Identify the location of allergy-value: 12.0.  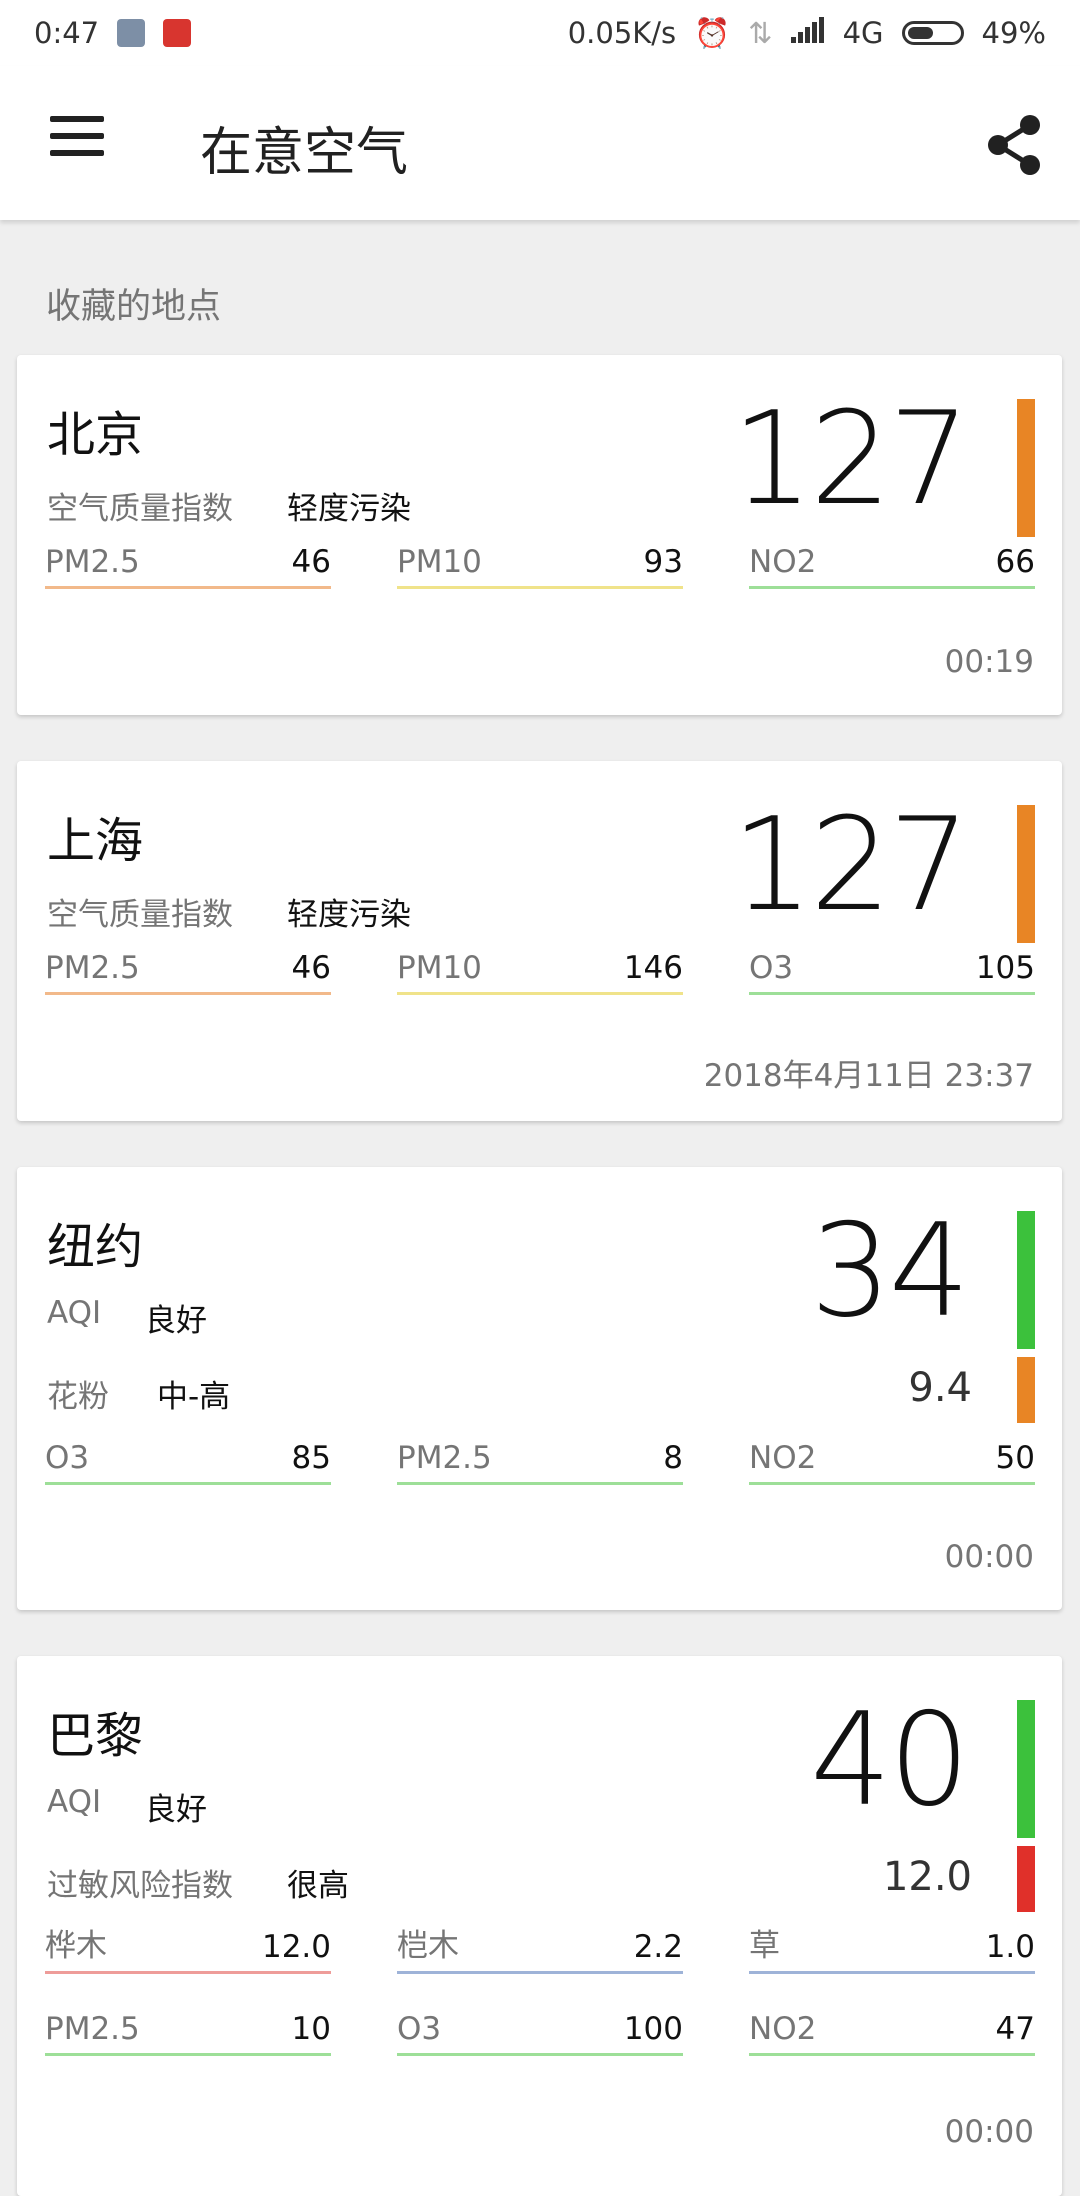
(927, 1877).